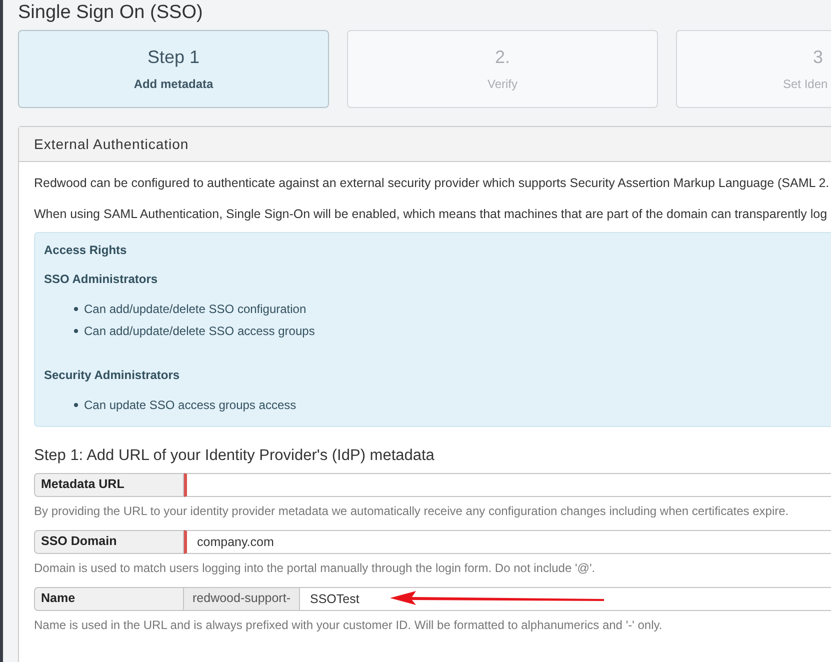  Describe the element at coordinates (112, 375) in the screenshot. I see `group-title: Security Administrators` at that location.